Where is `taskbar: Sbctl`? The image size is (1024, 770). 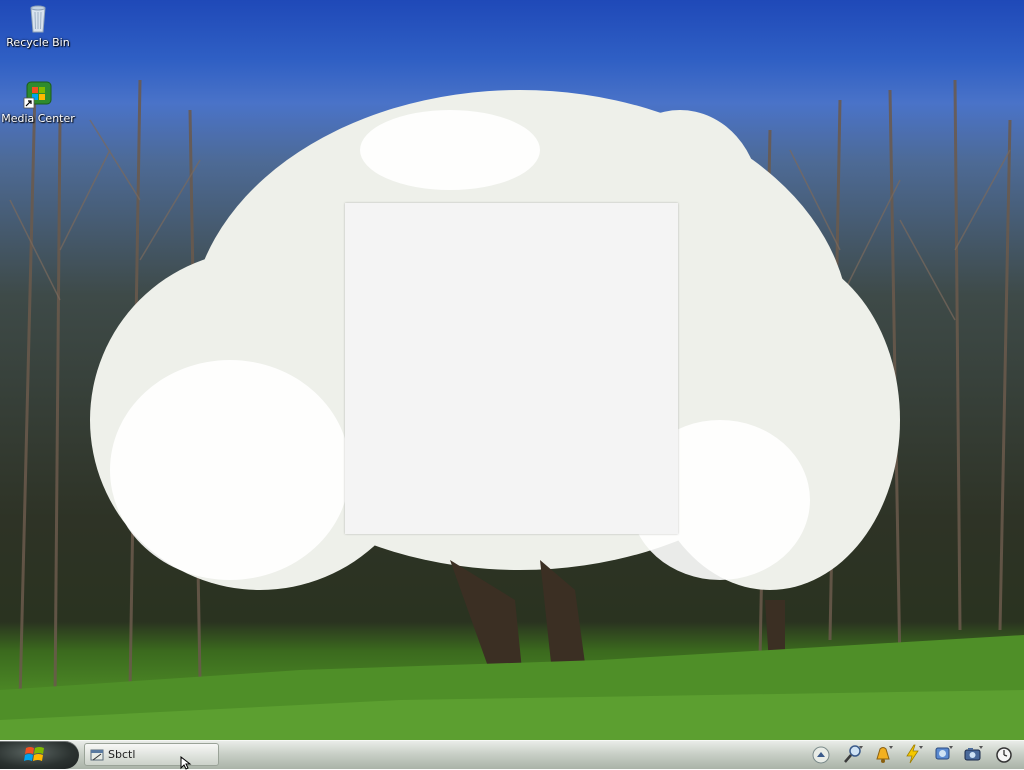 taskbar: Sbctl is located at coordinates (512, 754).